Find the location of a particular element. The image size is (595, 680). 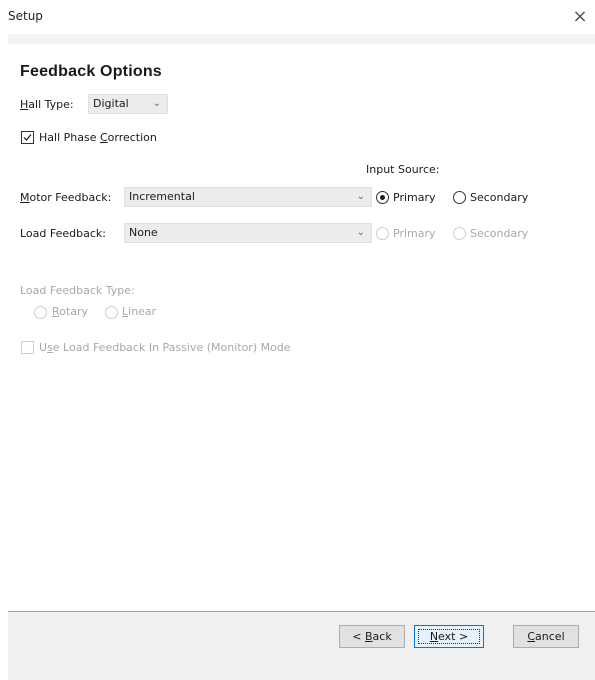

radio-selected-dot is located at coordinates (382, 197).